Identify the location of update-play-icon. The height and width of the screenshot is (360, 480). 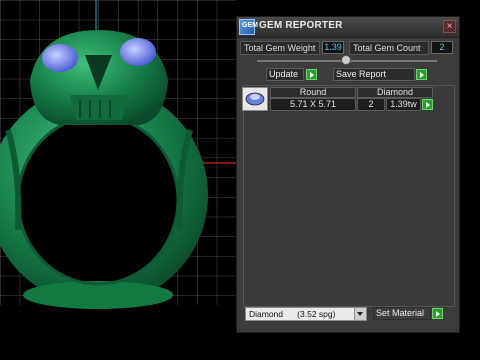
(311, 74).